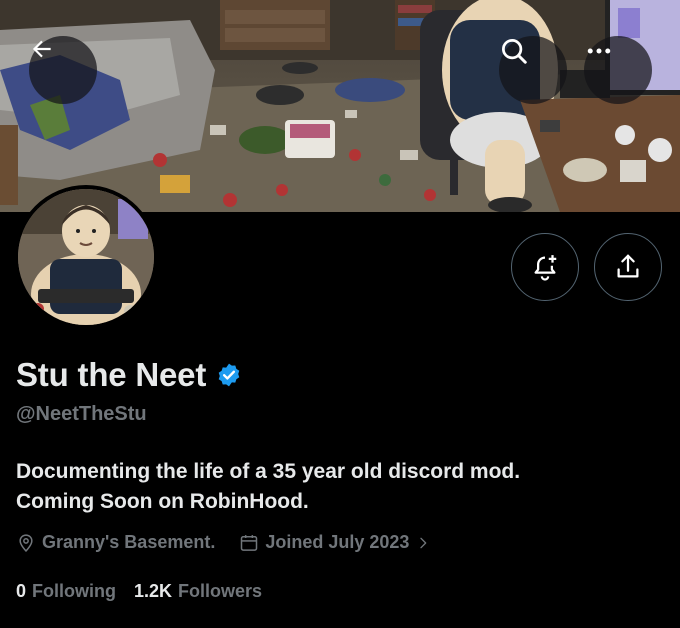 The height and width of the screenshot is (628, 680). I want to click on bell-plus-icon, so click(545, 268).